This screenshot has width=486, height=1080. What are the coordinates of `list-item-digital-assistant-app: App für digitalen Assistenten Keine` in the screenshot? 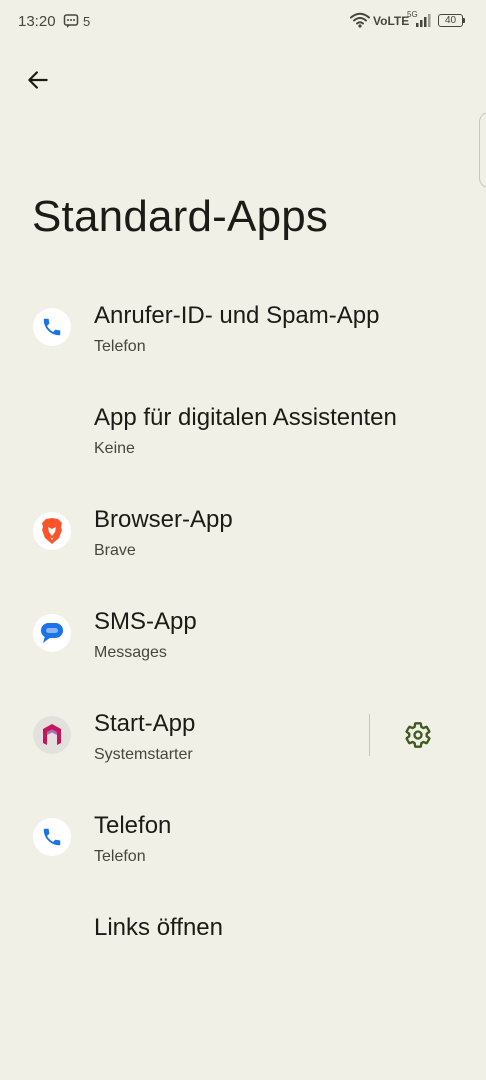 It's located at (243, 429).